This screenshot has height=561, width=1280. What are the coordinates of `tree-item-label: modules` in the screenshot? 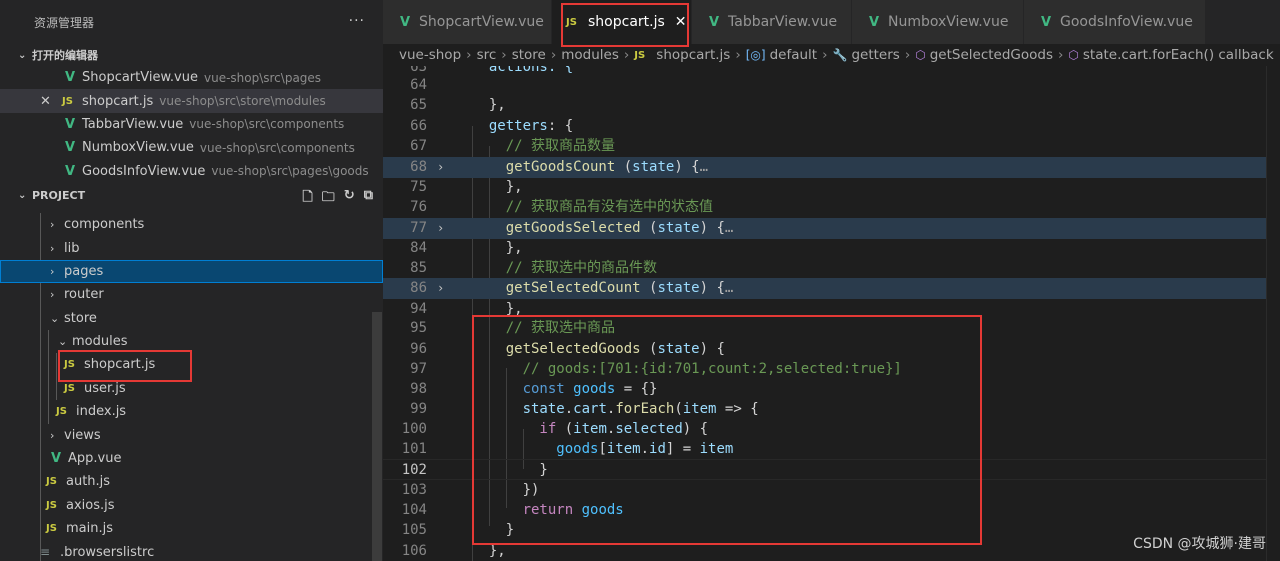 It's located at (100, 342).